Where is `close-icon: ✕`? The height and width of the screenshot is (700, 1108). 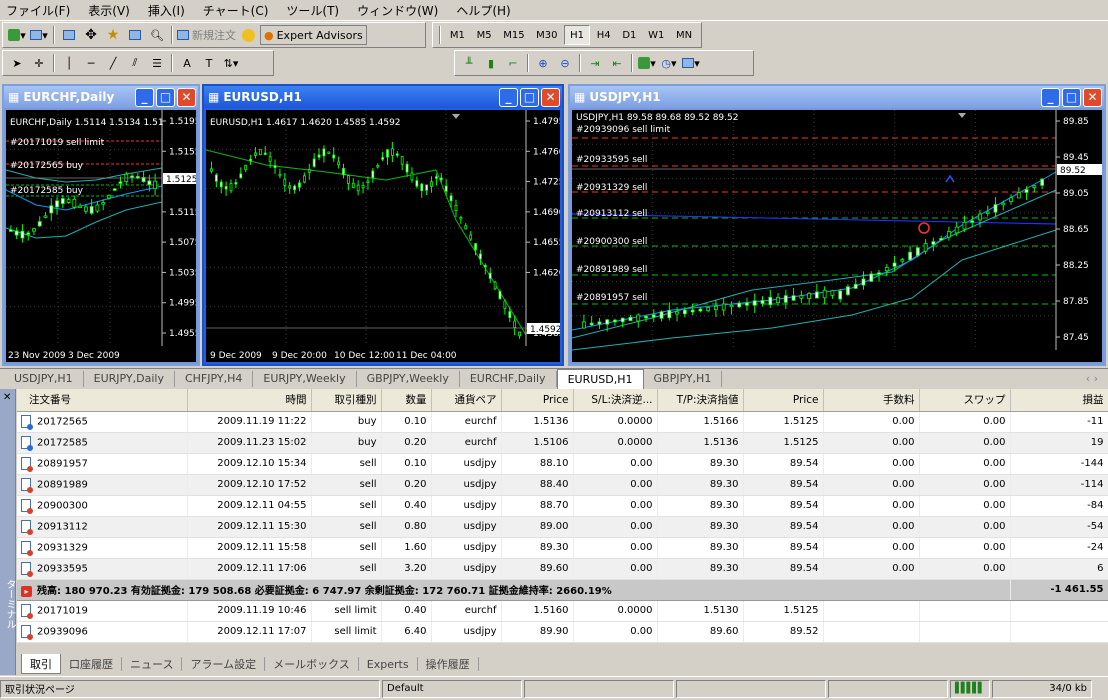
close-icon: ✕ is located at coordinates (7, 397).